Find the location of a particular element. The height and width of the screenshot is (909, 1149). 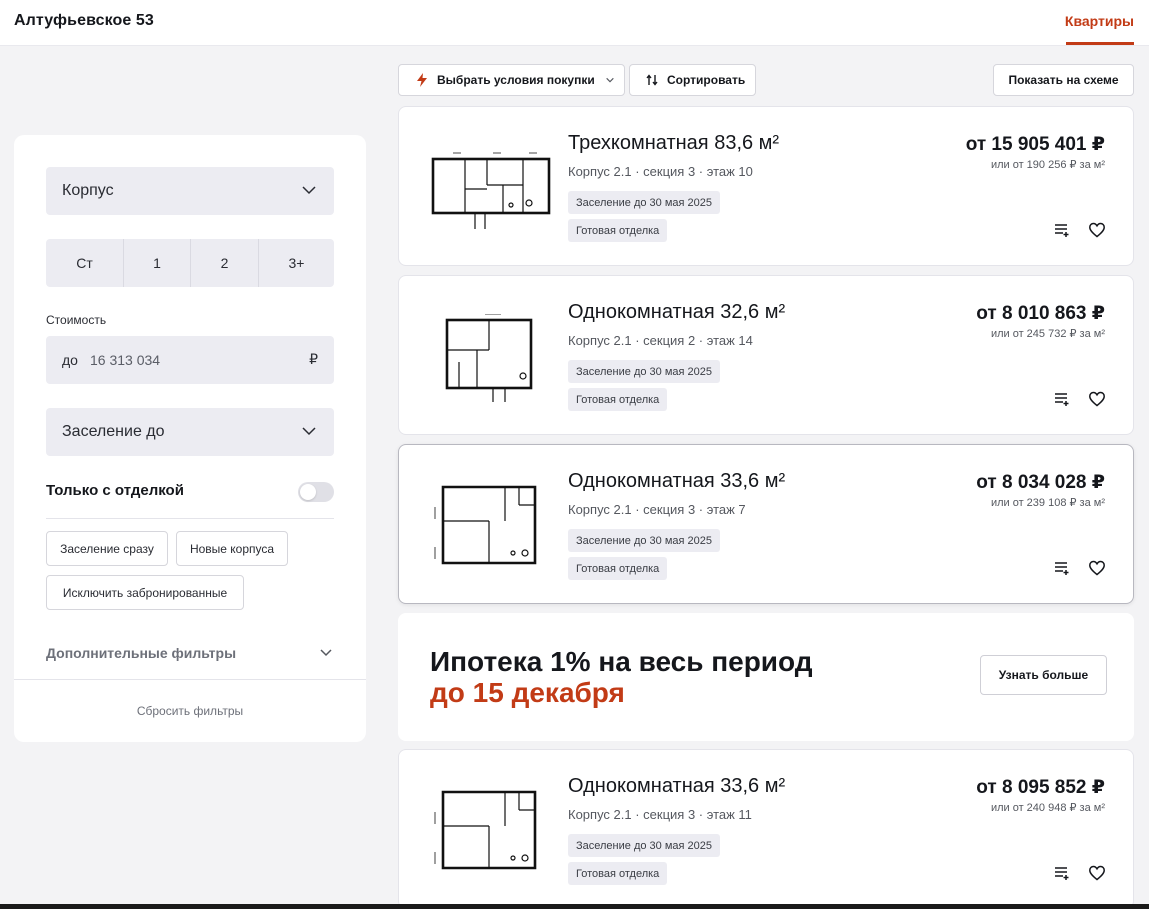

sort-label: Сортировать is located at coordinates (706, 80).